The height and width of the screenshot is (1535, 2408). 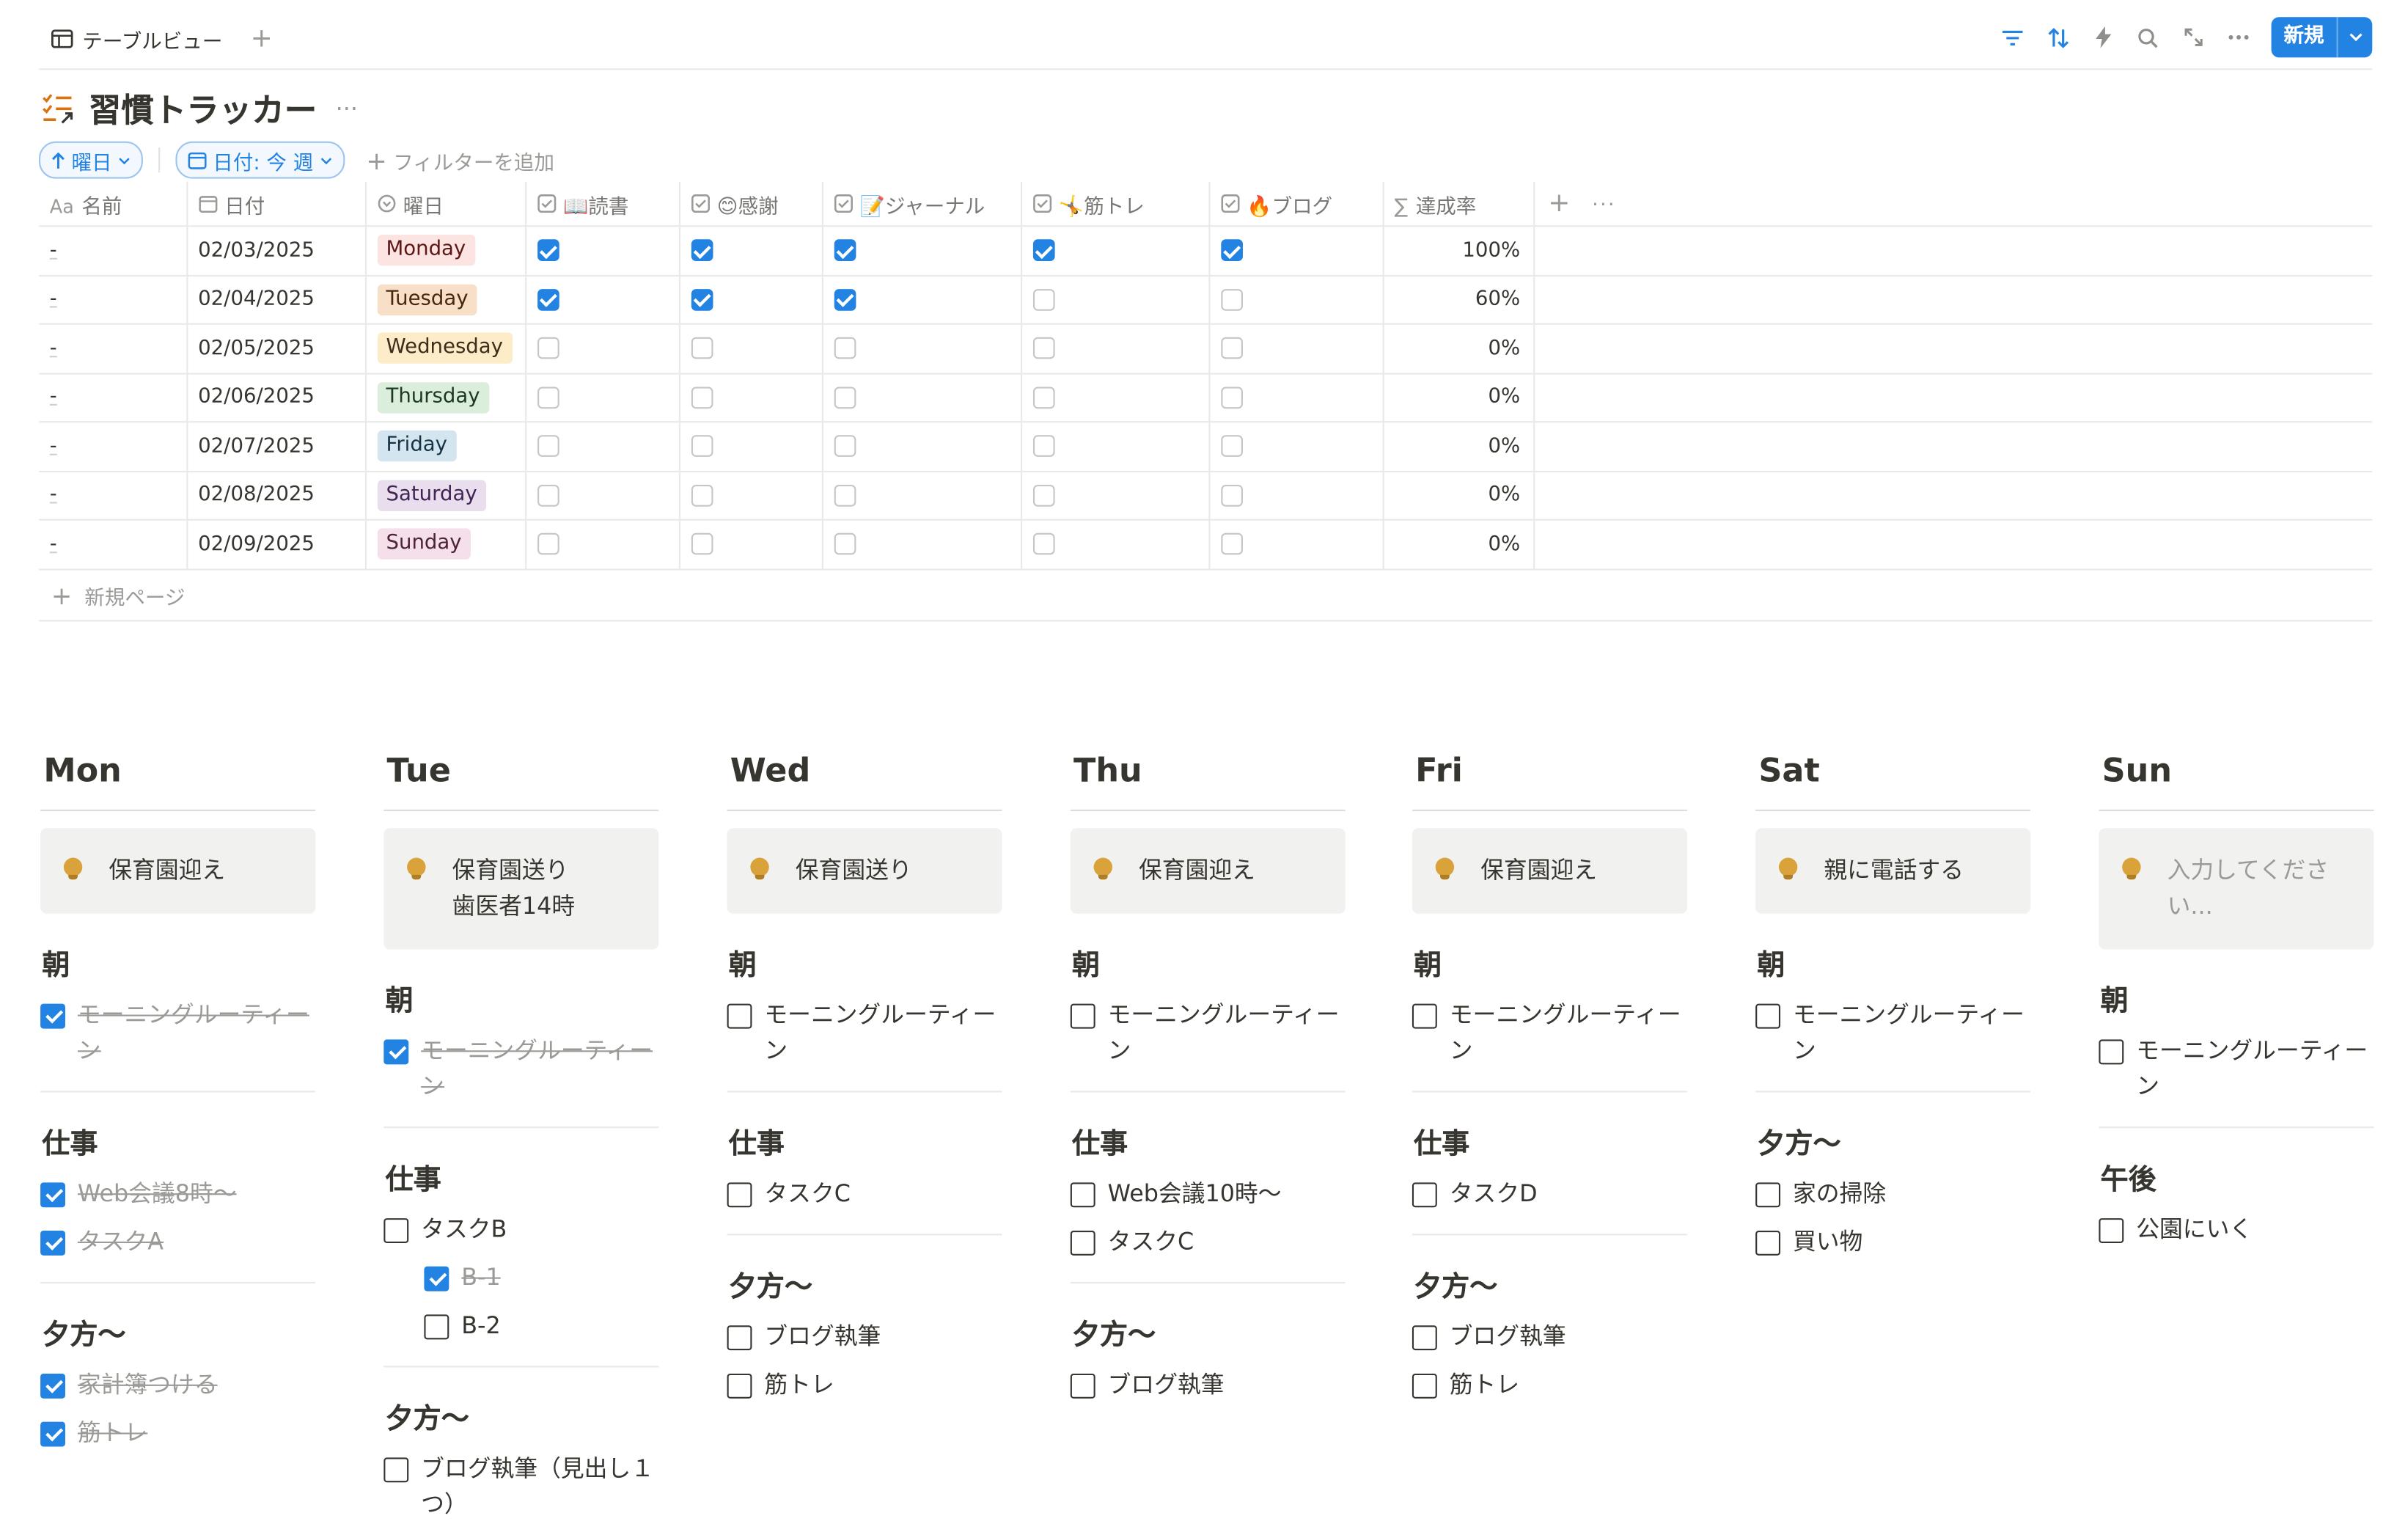 What do you see at coordinates (541, 1326) in the screenshot?
I see `todo-item: B-2` at bounding box center [541, 1326].